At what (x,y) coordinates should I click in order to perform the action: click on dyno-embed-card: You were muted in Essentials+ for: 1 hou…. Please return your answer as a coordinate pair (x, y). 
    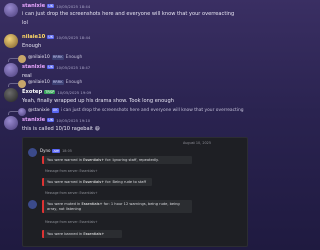
    Looking at the image, I should click on (117, 207).